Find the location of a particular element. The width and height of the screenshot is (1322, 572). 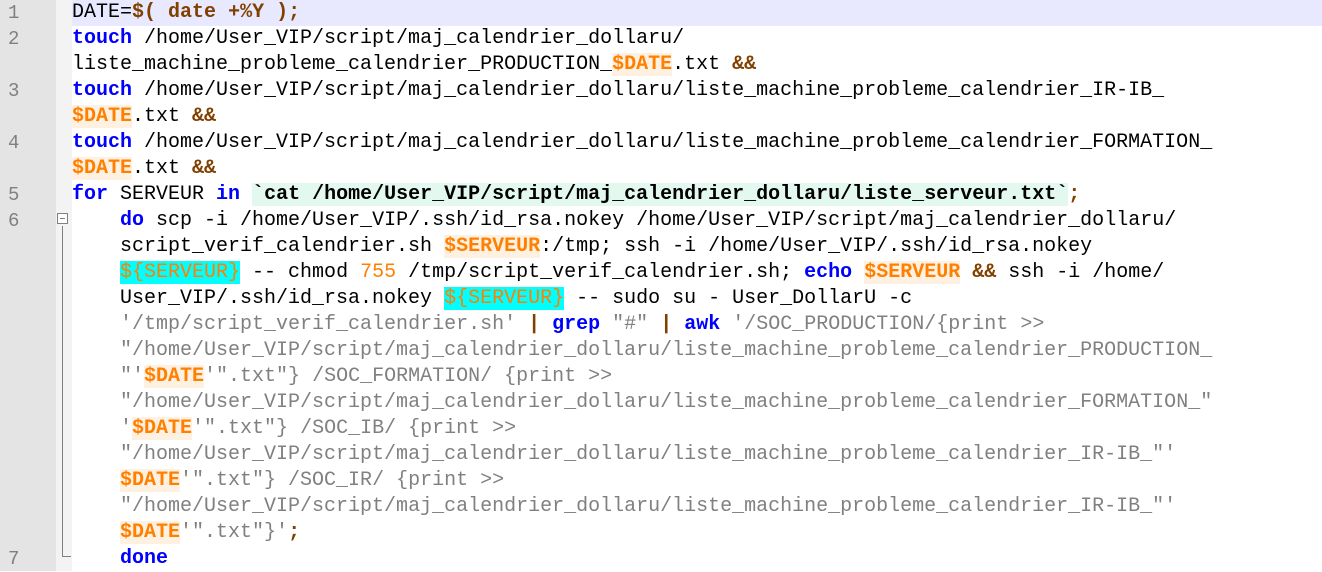

code-row: $DATE'".txt"} /SOC_IR/ {print >> is located at coordinates (697, 481).